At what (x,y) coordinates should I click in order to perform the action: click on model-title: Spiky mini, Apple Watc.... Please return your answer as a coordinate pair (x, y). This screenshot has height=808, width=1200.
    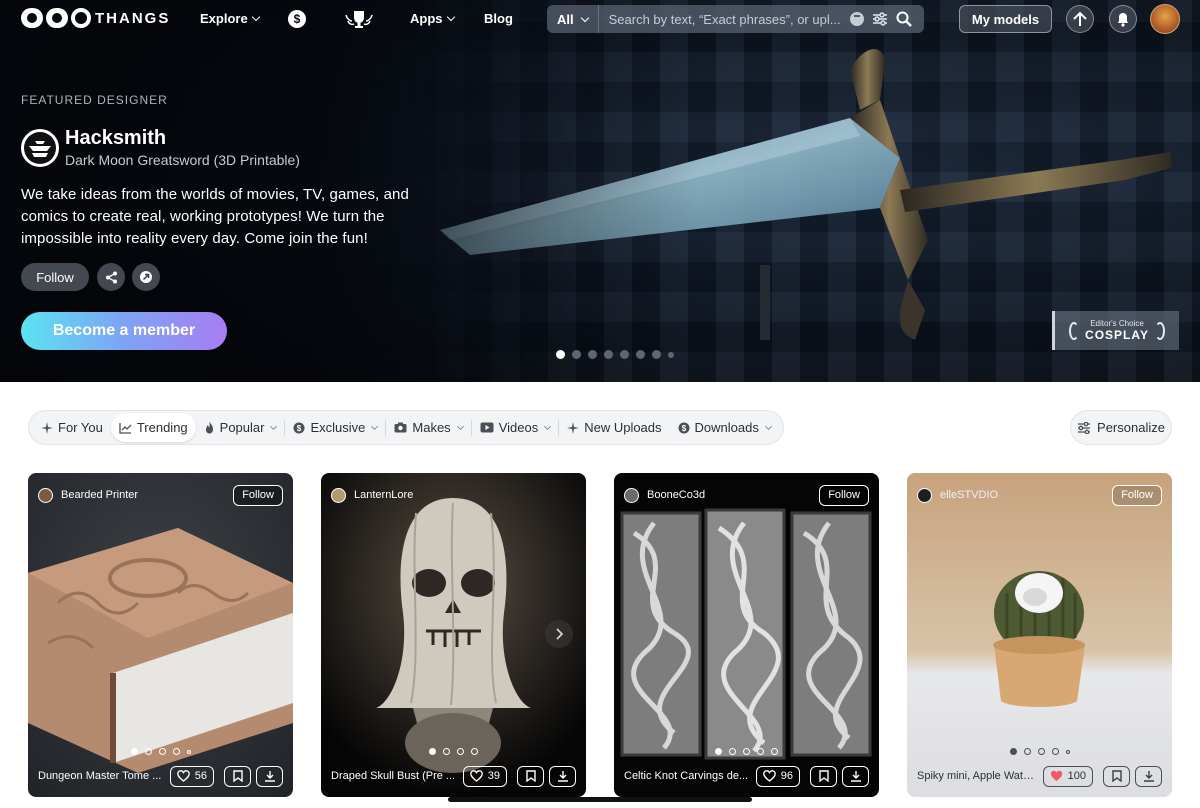
    Looking at the image, I should click on (980, 776).